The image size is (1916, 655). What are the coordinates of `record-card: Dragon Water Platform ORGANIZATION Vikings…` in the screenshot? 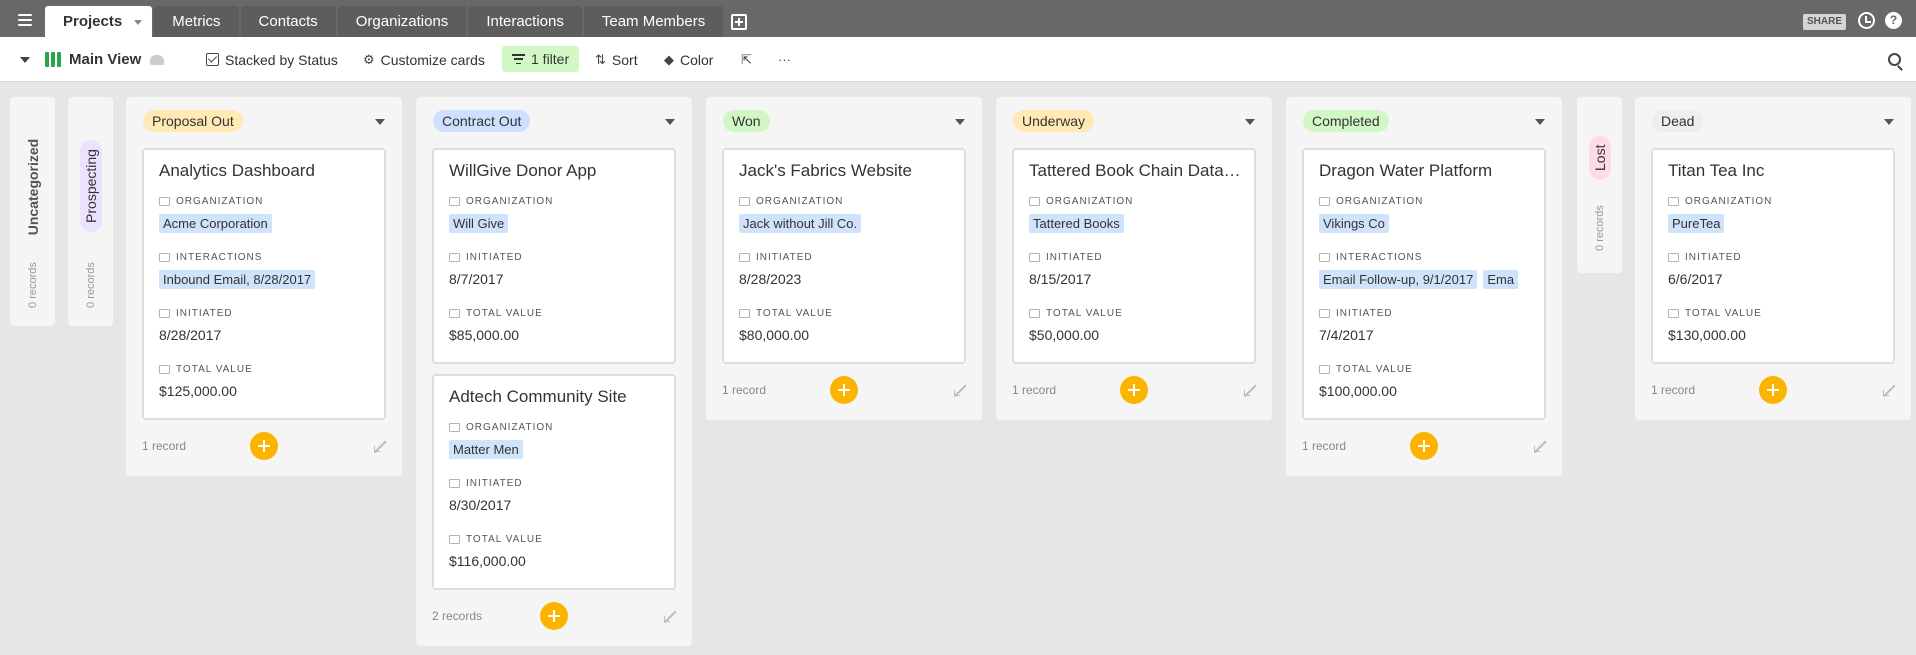 It's located at (1424, 284).